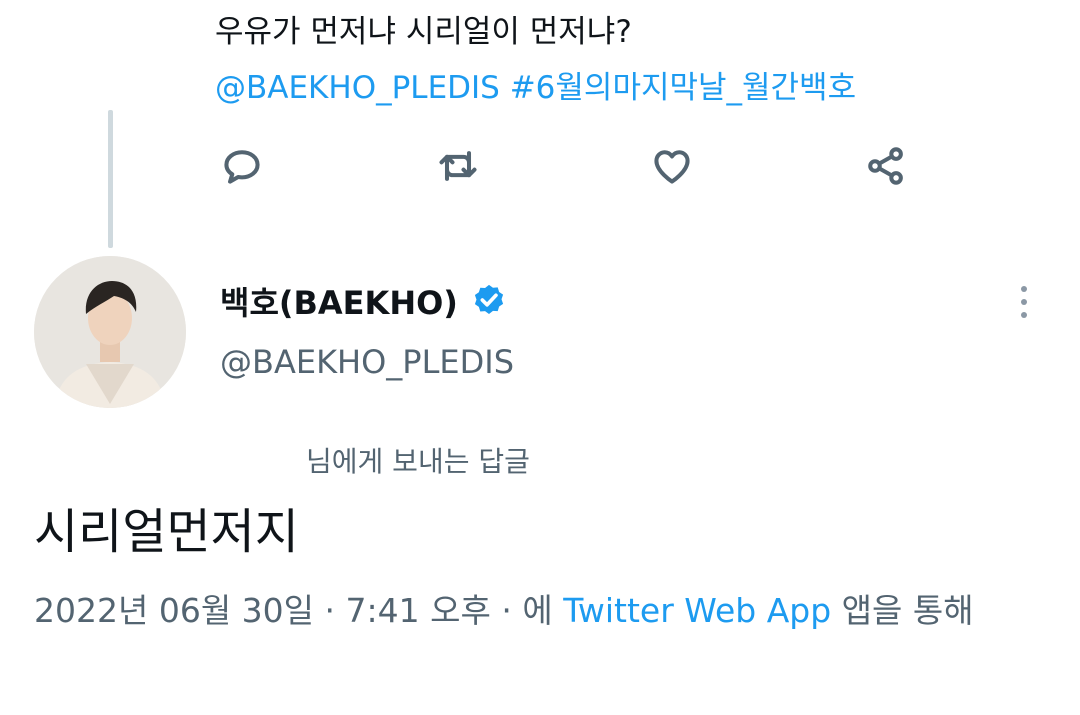  I want to click on thread-connector-line, so click(110, 179).